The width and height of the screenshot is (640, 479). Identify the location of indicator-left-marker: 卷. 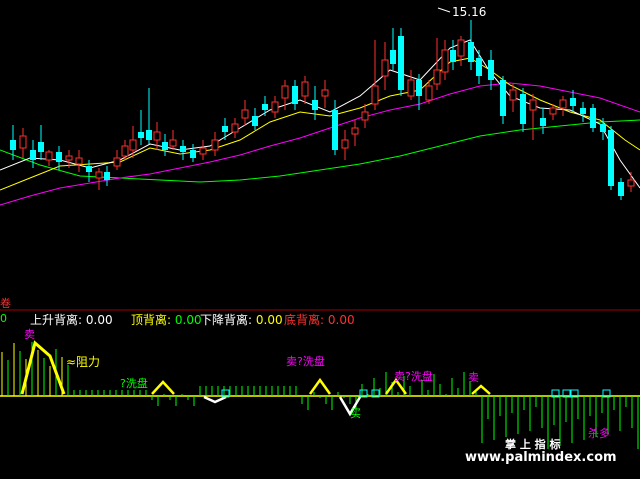
(5, 303).